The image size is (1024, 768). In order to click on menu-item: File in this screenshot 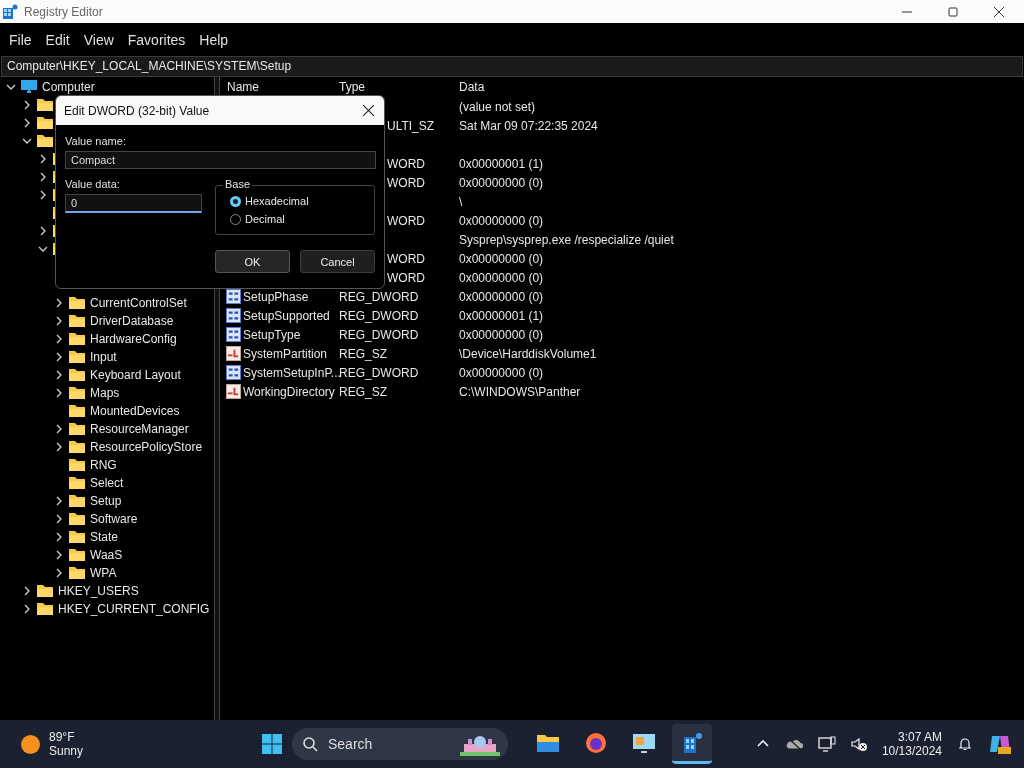, I will do `click(20, 39)`.